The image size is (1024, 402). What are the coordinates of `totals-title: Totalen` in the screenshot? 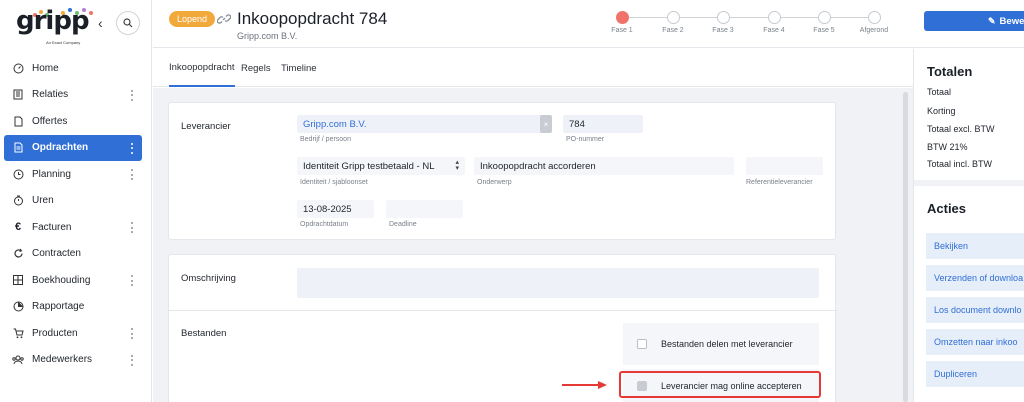 It's located at (950, 71).